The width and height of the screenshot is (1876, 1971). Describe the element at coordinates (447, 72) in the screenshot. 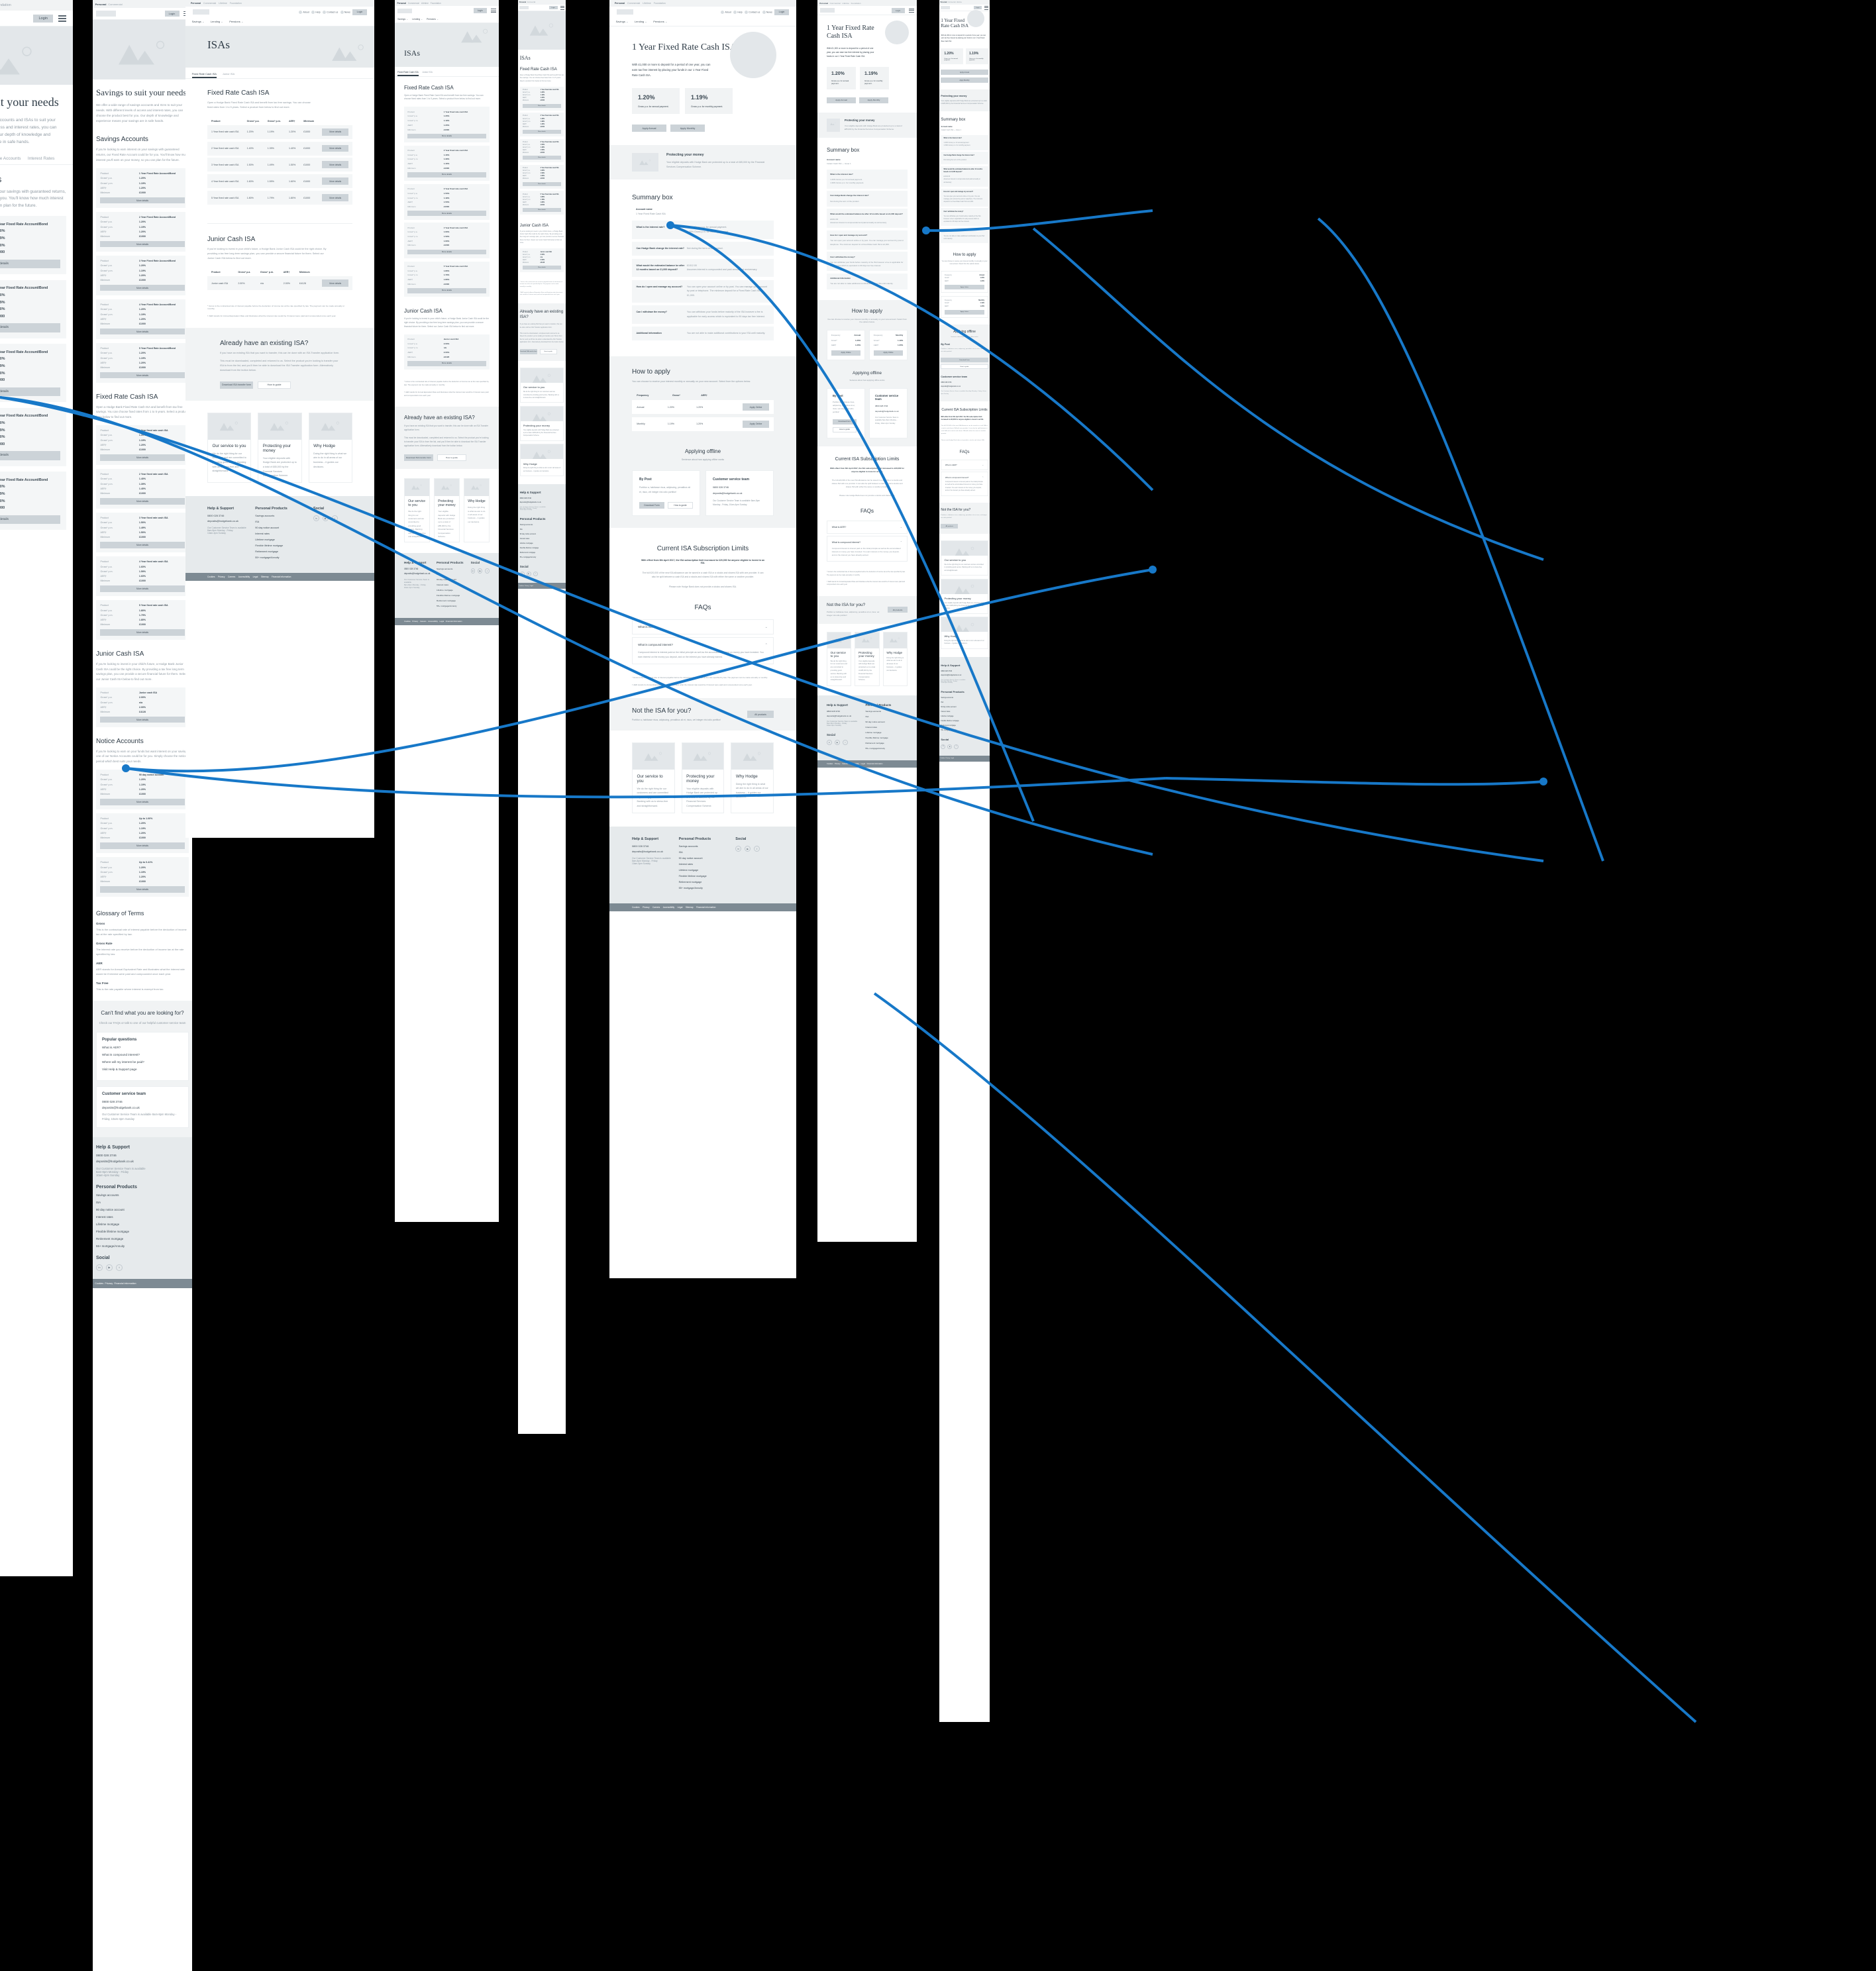

I see `product-tabs: Fixed Rate Cash ISA Junior ISA` at that location.